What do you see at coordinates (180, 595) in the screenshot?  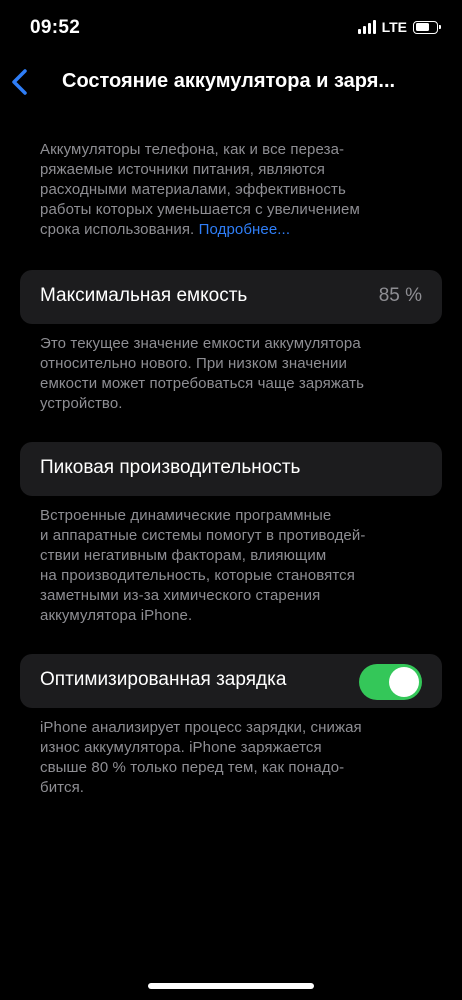 I see `description-line: заметными из-за химического старения` at bounding box center [180, 595].